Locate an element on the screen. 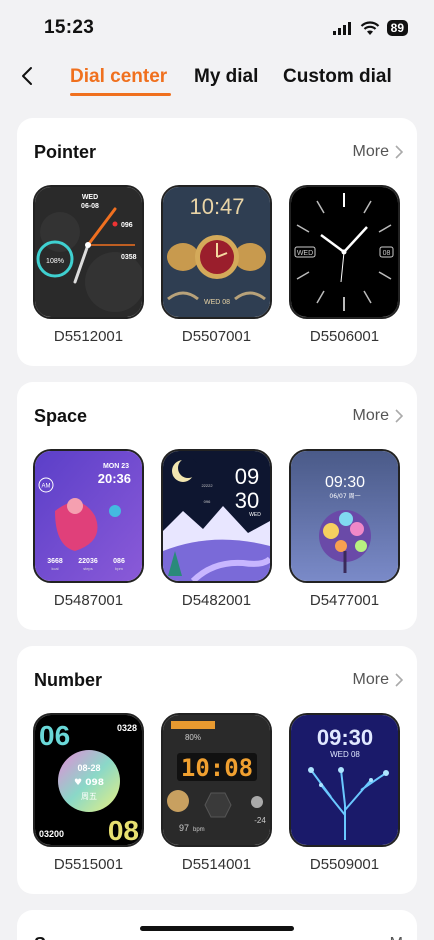 The height and width of the screenshot is (940, 434). wifi-icon is located at coordinates (369, 27).